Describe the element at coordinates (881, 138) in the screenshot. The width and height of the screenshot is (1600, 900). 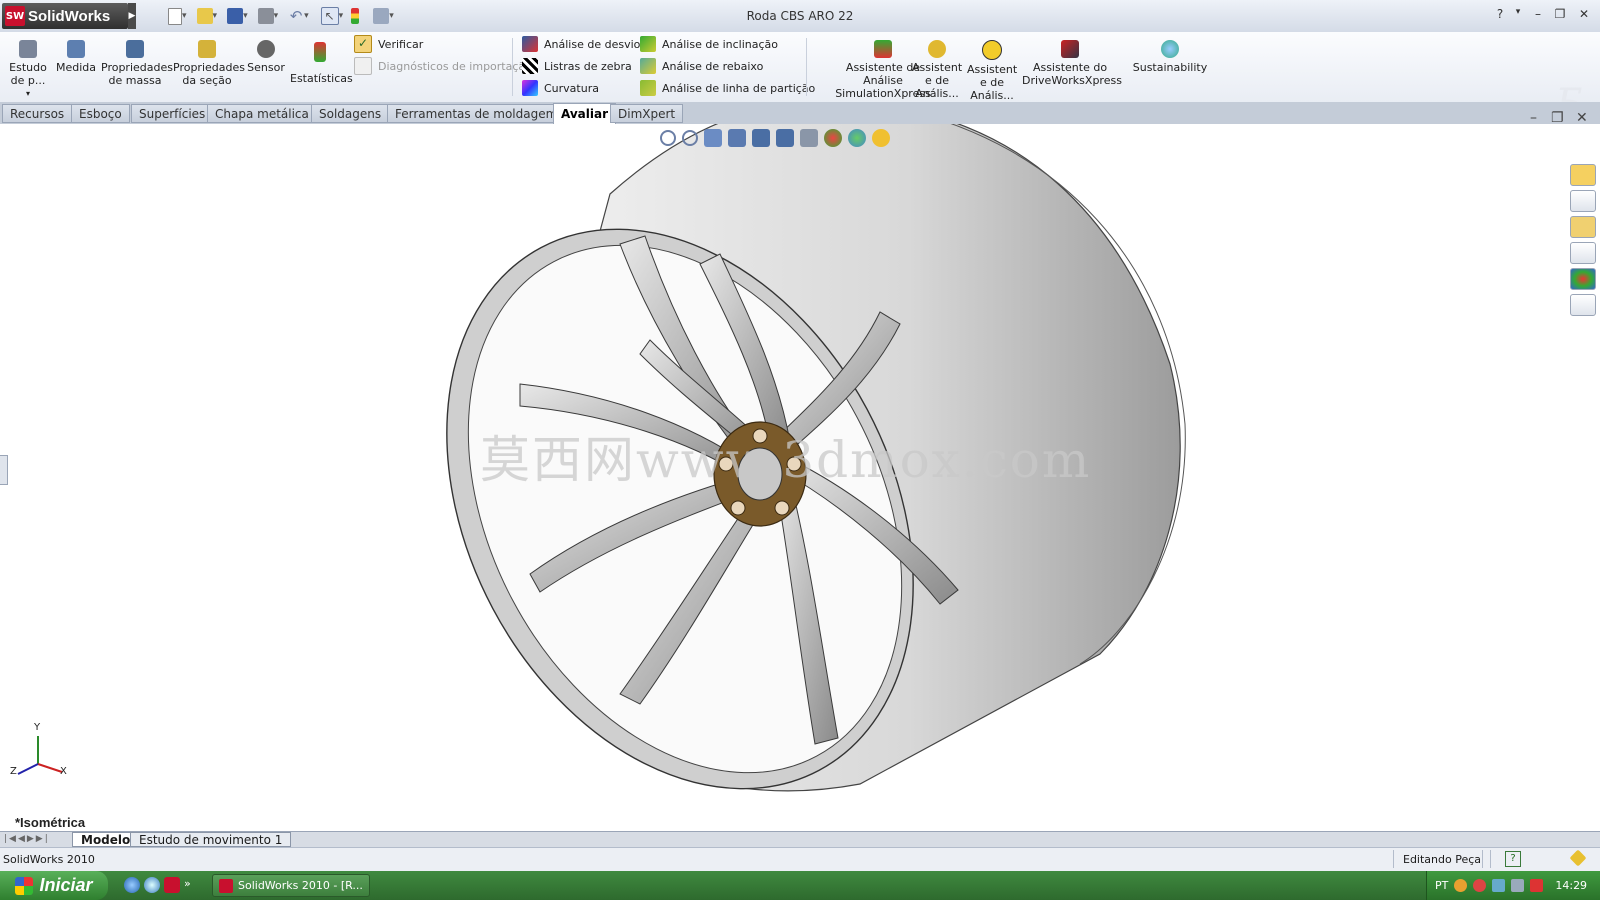
I see `view-settings-icon` at that location.